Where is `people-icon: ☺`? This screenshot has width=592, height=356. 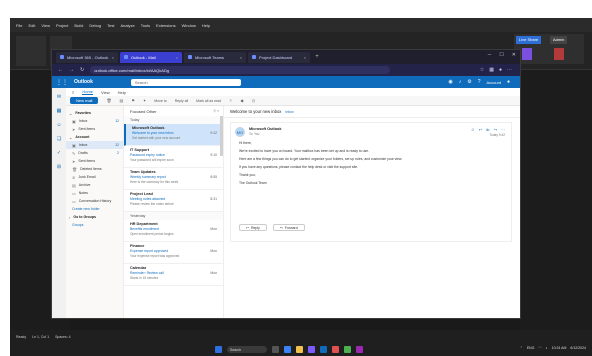
people-icon: ☺ is located at coordinates (58, 125).